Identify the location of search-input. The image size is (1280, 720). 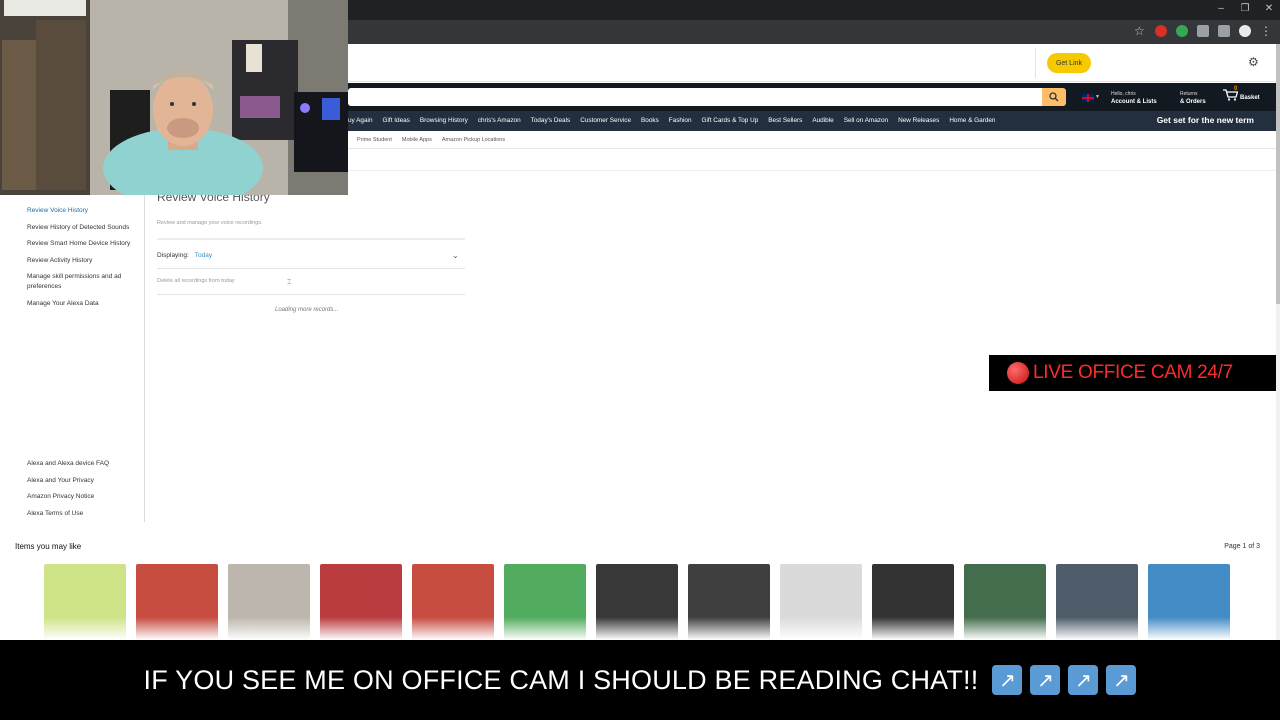
(695, 97).